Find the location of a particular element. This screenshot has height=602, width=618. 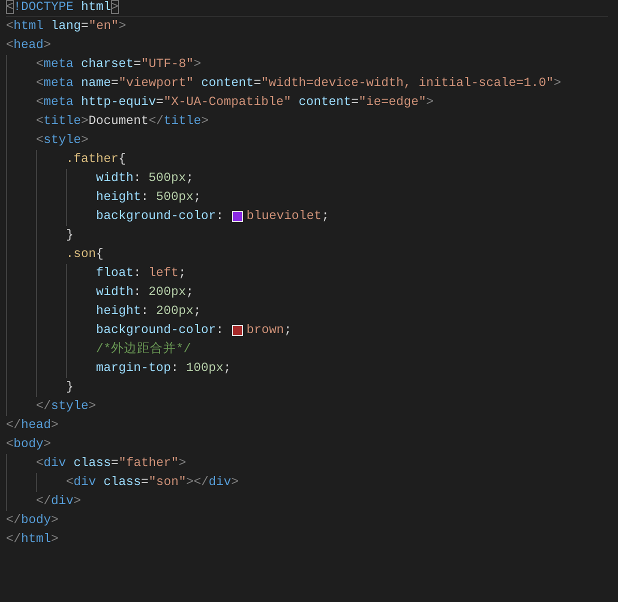

code-text: <body> is located at coordinates (29, 444).